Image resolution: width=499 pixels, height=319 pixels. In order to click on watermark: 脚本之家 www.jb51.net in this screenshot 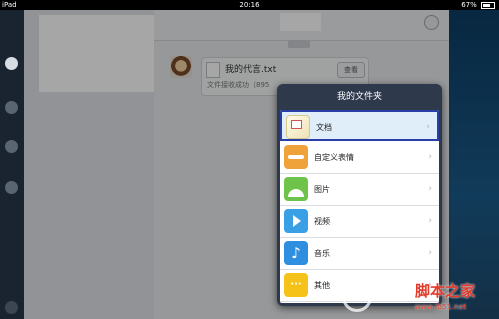, I will do `click(420, 297)`.